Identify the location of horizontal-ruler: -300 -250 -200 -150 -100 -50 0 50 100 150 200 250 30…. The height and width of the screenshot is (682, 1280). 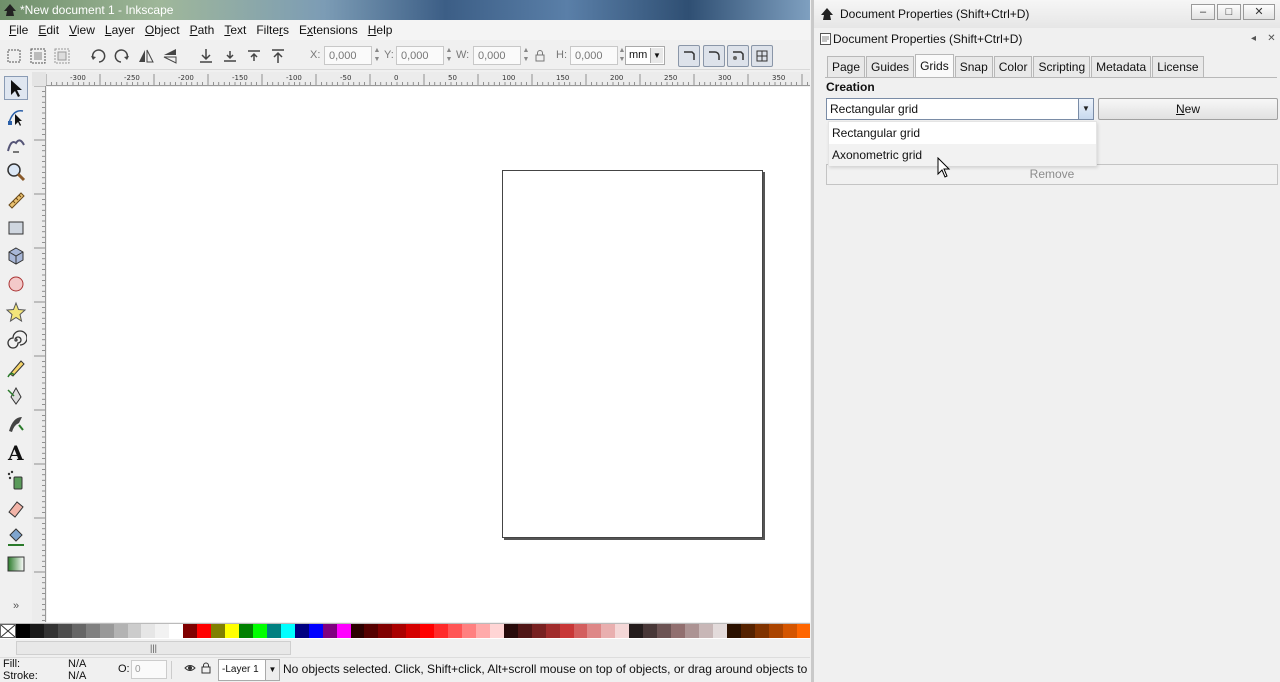
(428, 79).